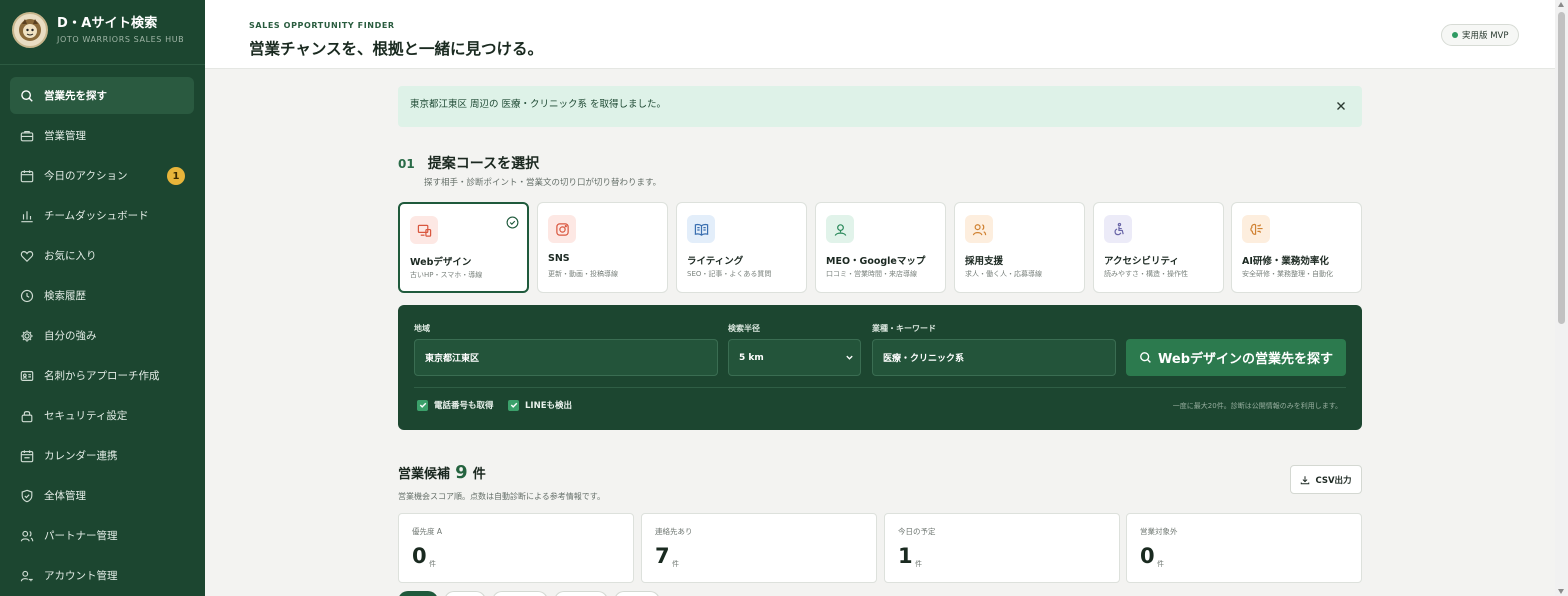 This screenshot has height=596, width=1568. Describe the element at coordinates (27, 536) in the screenshot. I see `users-icon` at that location.